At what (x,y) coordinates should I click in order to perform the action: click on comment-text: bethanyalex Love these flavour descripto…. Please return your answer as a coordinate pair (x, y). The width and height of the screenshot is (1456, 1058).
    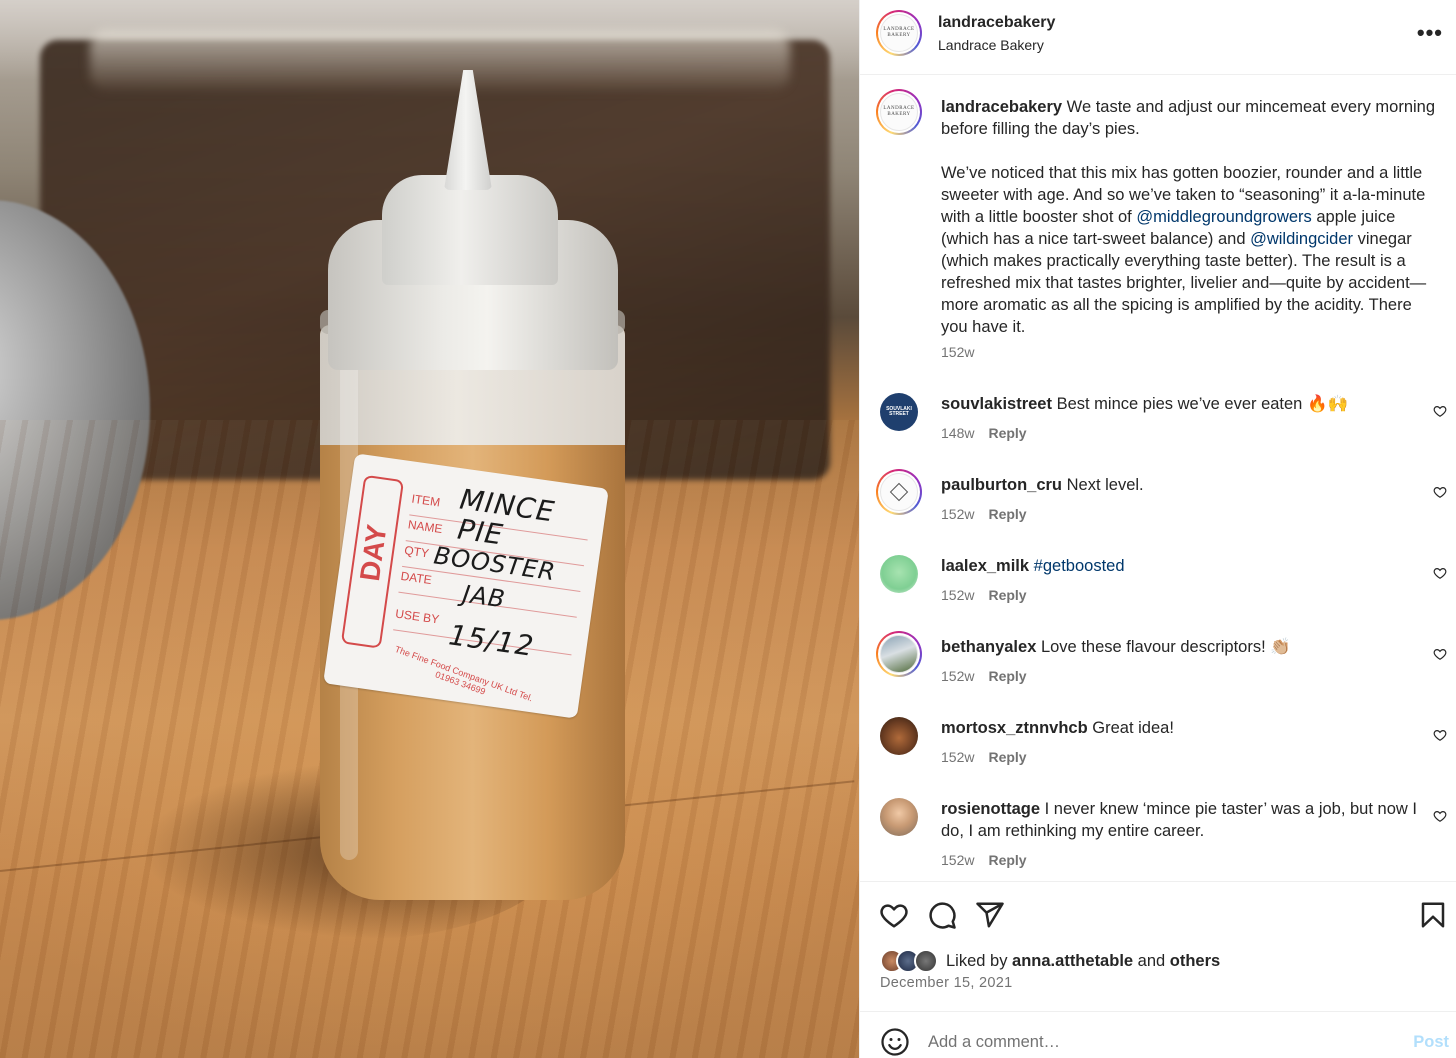
    Looking at the image, I should click on (1181, 647).